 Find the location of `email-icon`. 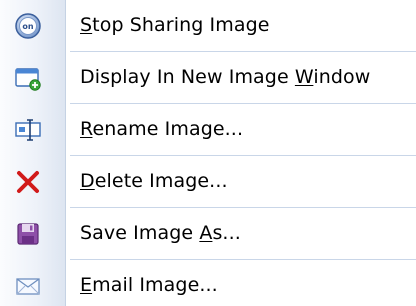

email-icon is located at coordinates (28, 286).